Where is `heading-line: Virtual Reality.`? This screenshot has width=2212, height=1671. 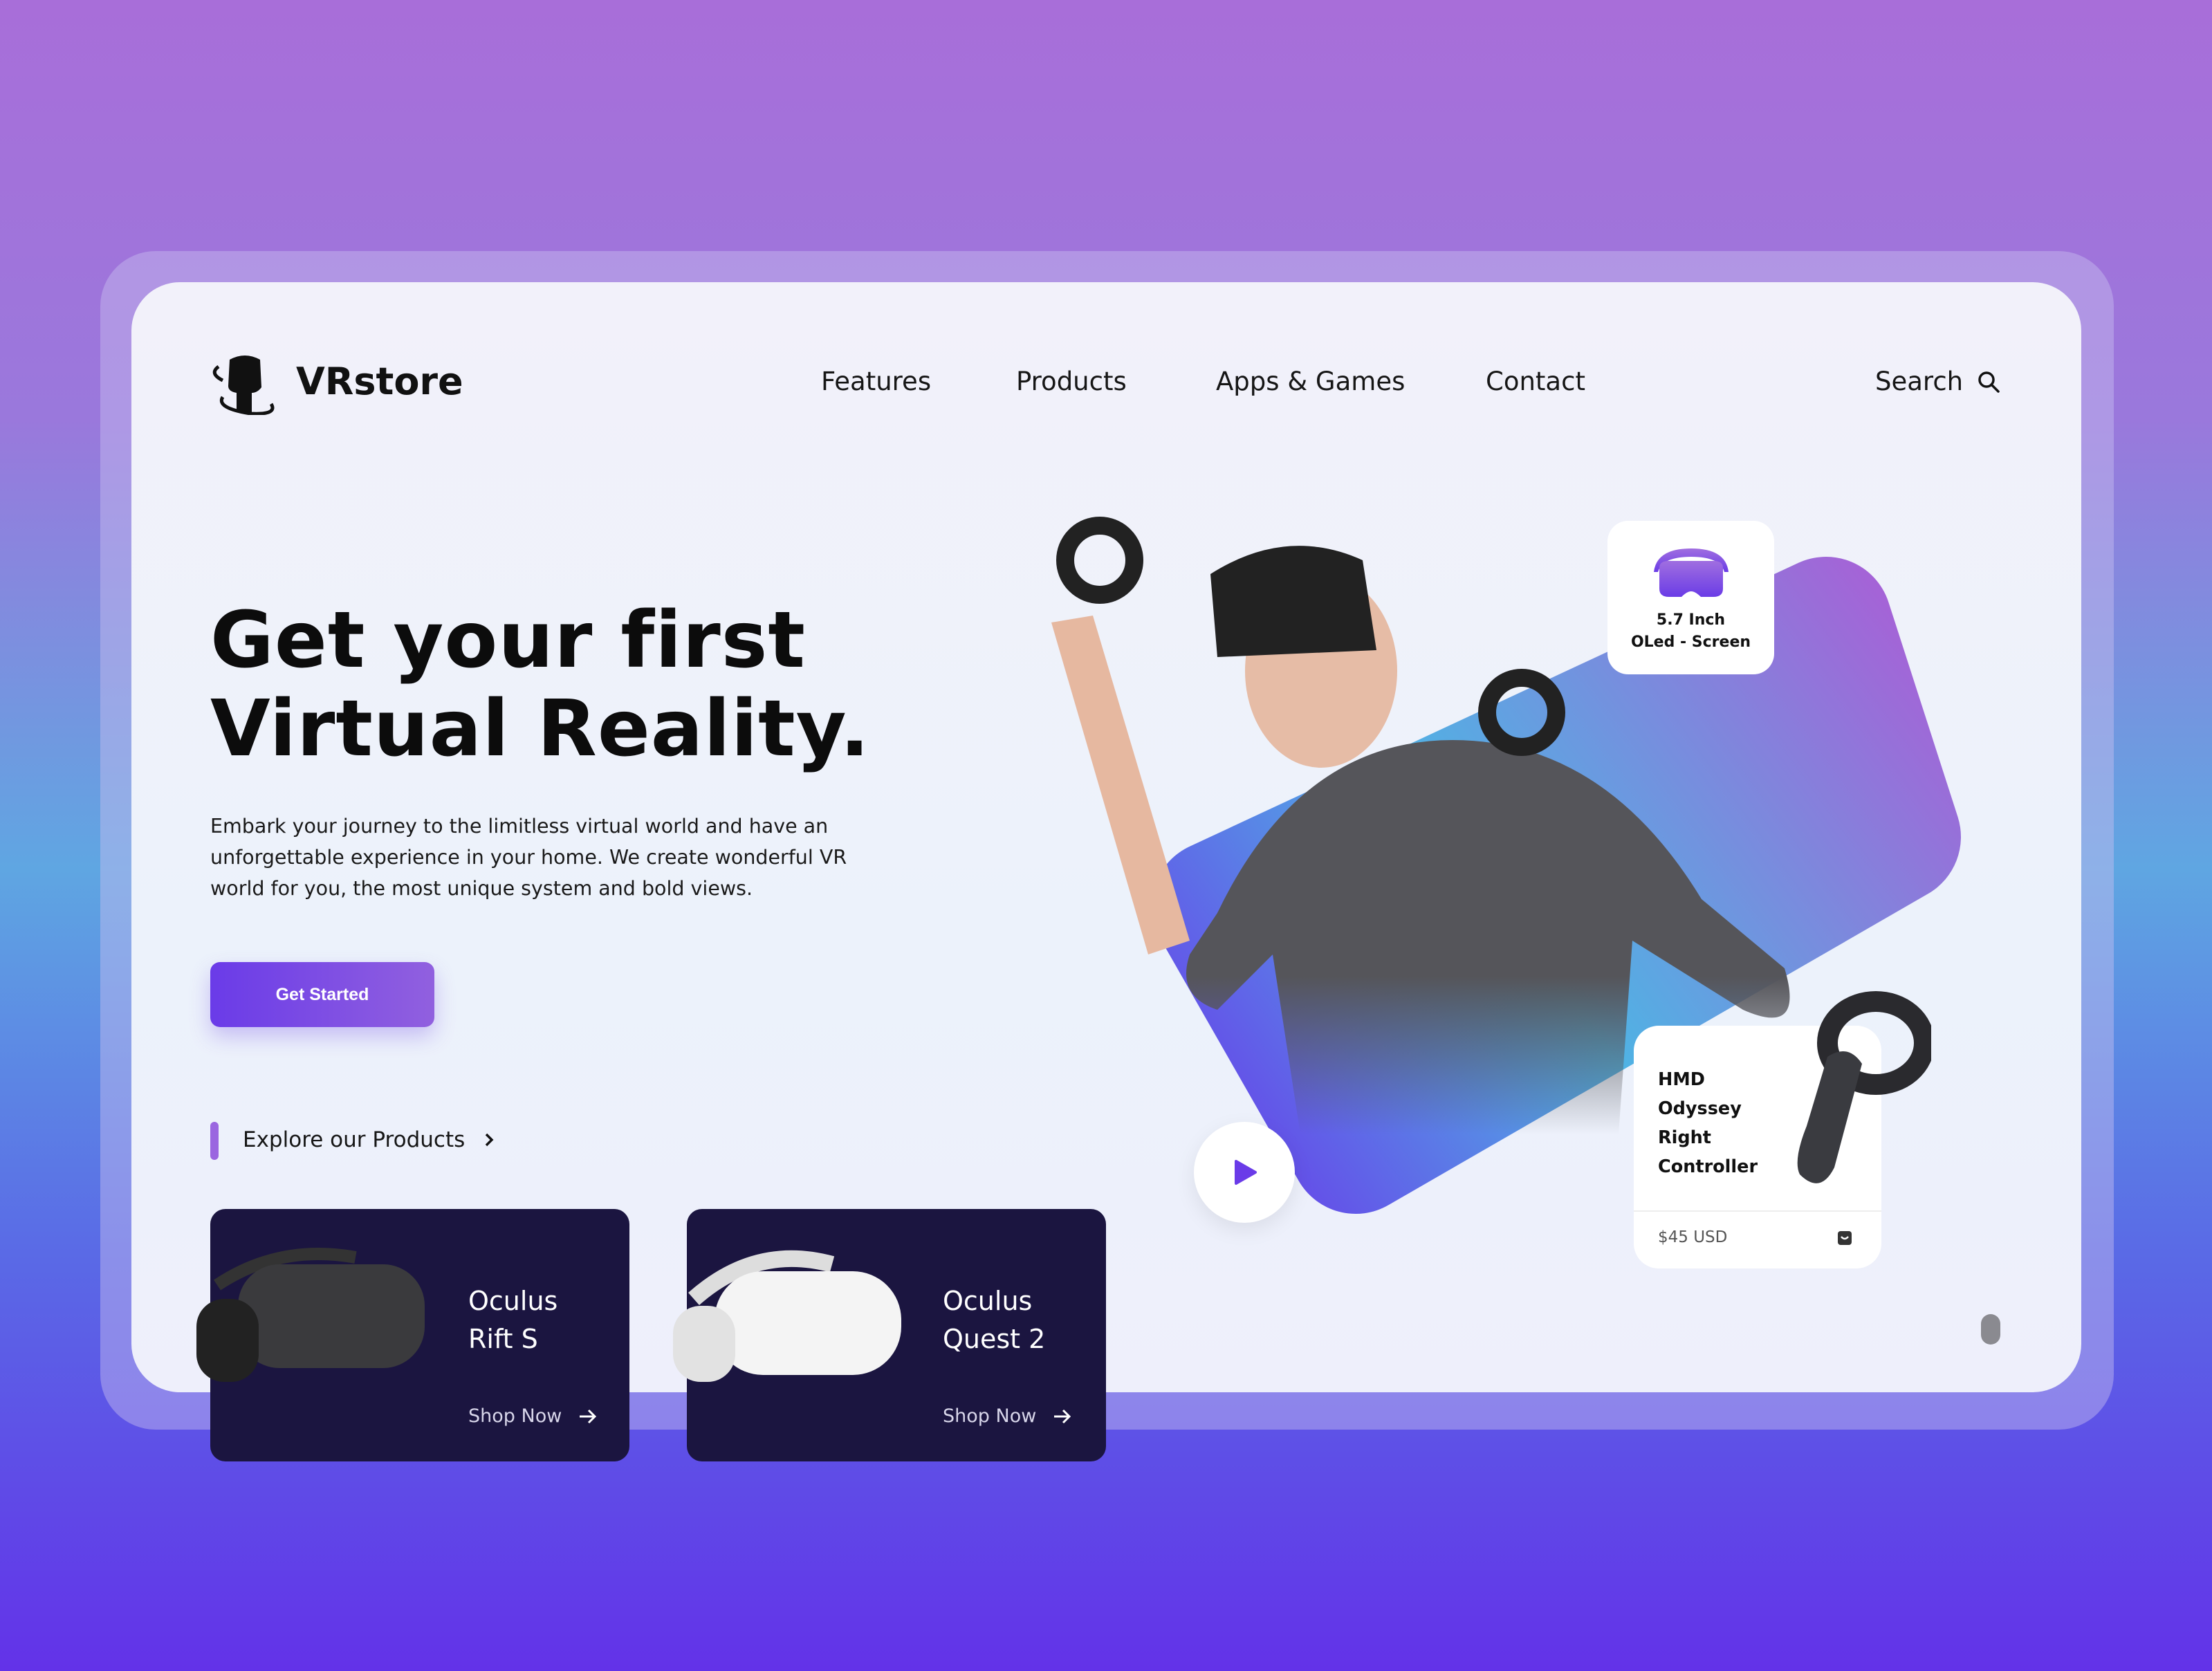 heading-line: Virtual Reality. is located at coordinates (540, 729).